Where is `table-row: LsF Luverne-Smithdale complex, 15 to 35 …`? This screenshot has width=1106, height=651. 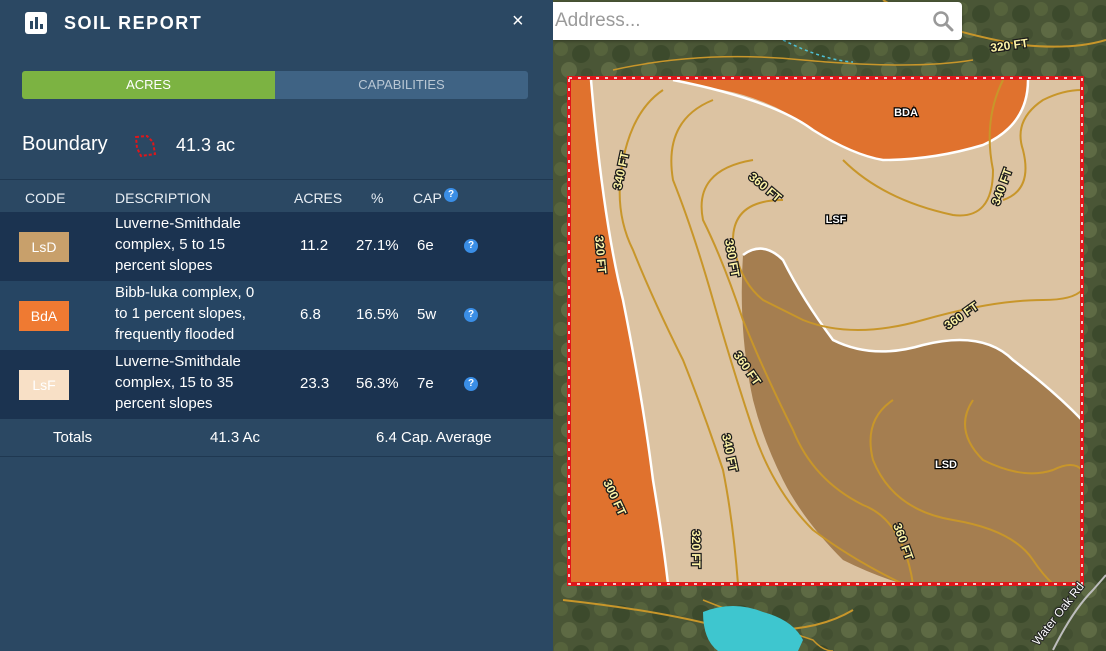 table-row: LsF Luverne-Smithdale complex, 15 to 35 … is located at coordinates (276, 384).